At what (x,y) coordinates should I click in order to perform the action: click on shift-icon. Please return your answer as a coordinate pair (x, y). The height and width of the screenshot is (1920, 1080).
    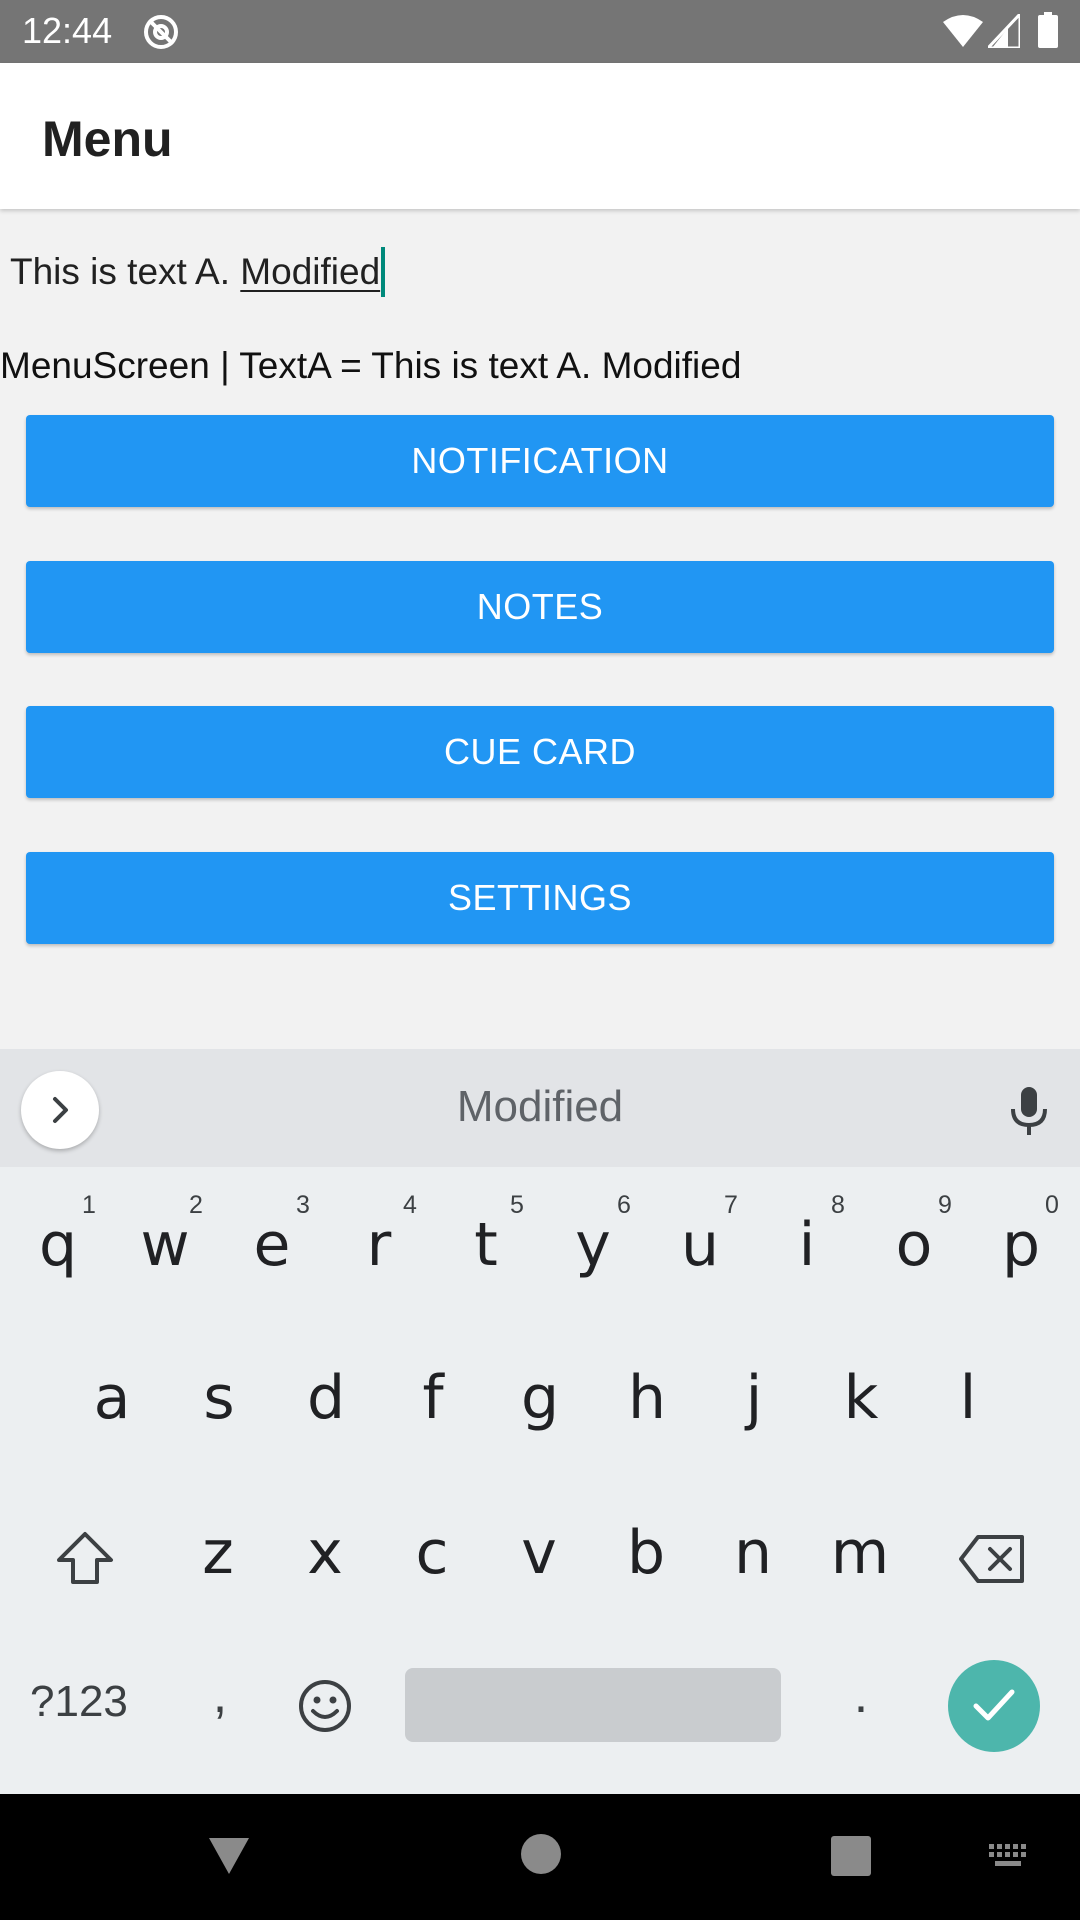
    Looking at the image, I should click on (85, 1558).